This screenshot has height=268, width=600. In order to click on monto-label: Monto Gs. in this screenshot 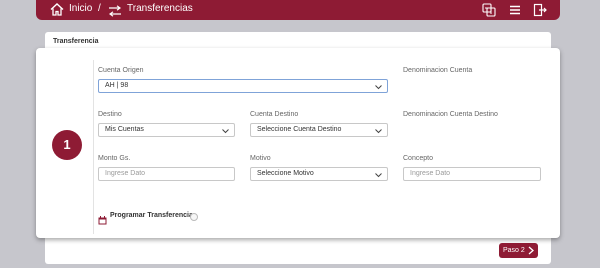, I will do `click(114, 158)`.